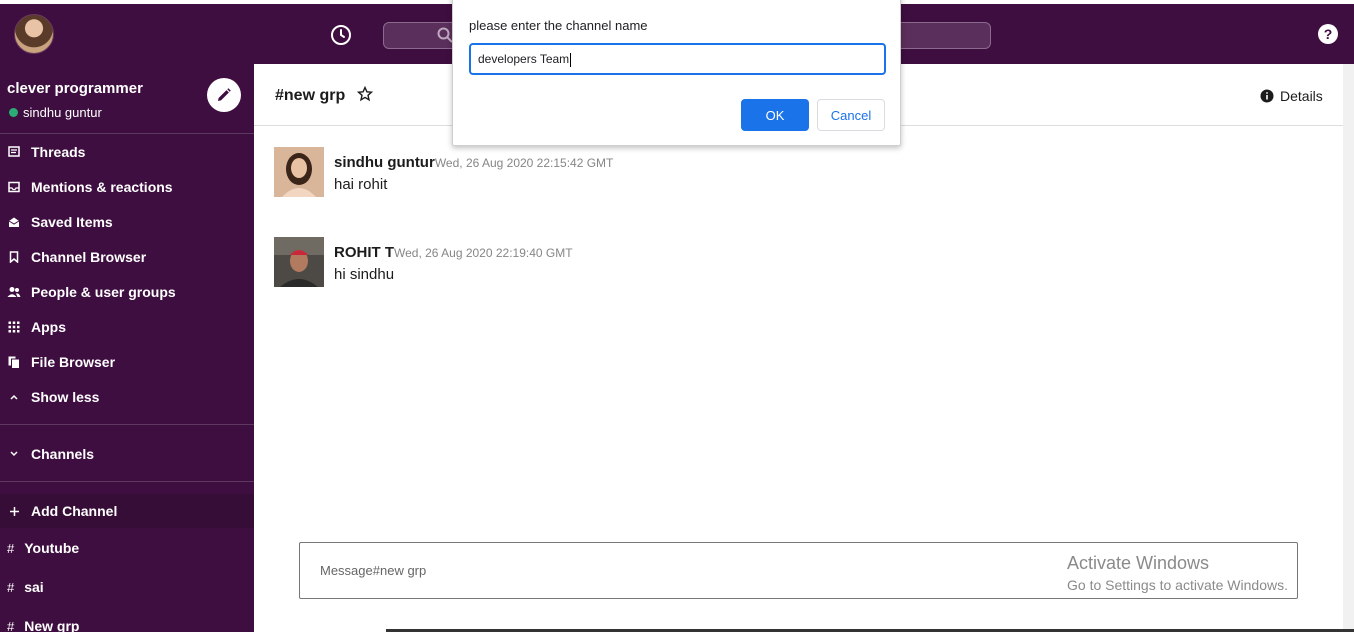 This screenshot has height=632, width=1354. Describe the element at coordinates (14, 397) in the screenshot. I see `chevron-up-icon` at that location.